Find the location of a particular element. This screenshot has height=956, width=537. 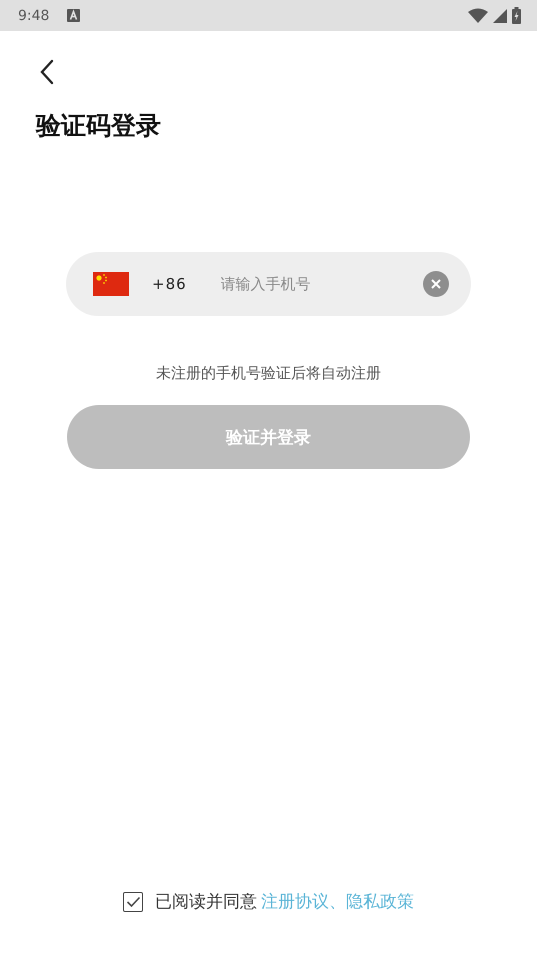

wifi-icon is located at coordinates (478, 15).